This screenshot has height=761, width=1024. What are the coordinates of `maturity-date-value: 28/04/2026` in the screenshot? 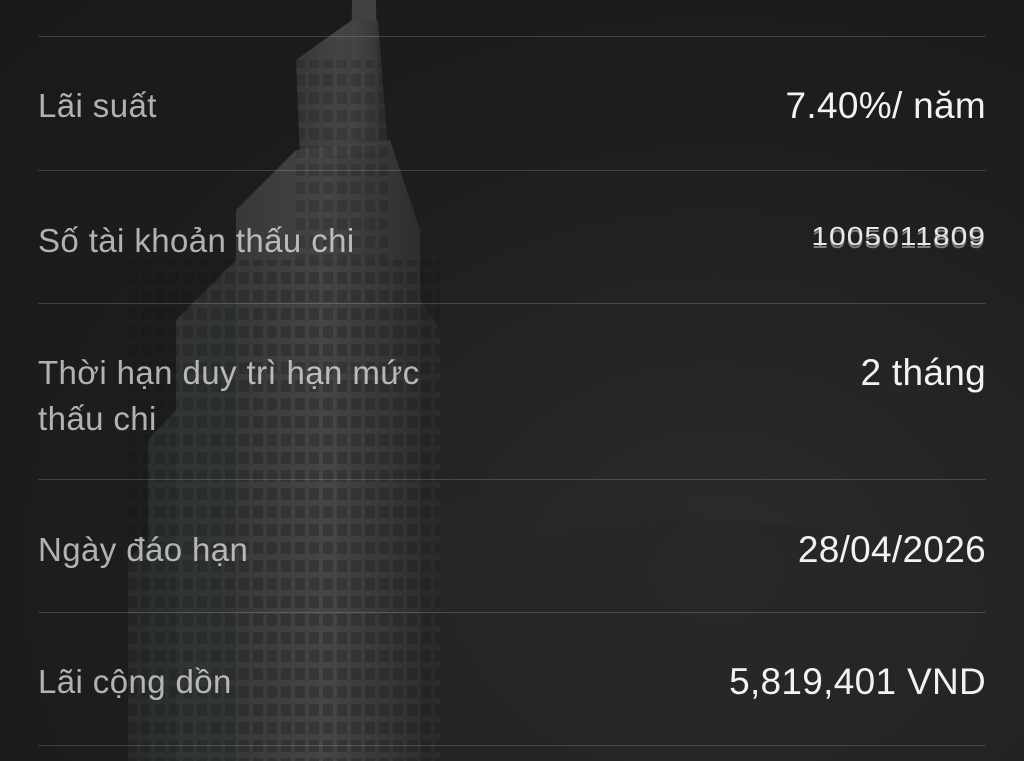 It's located at (891, 549).